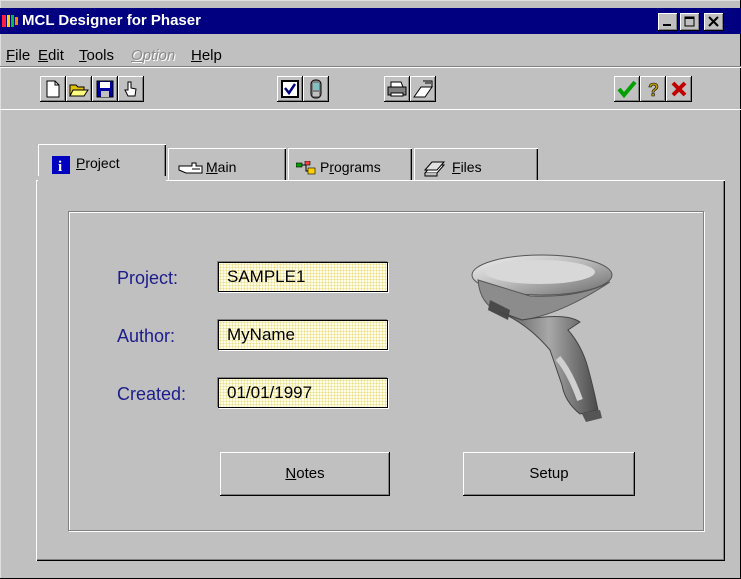 Image resolution: width=741 pixels, height=579 pixels. I want to click on title-bar: MCL Designer for Phaser, so click(370, 21).